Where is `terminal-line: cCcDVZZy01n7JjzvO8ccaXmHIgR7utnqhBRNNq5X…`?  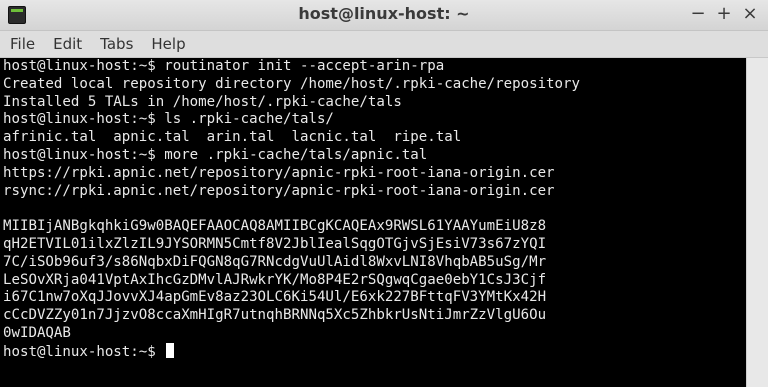
terminal-line: cCcDVZZy01n7JjzvO8ccaXmHIgR7utnqhBRNNq5X… is located at coordinates (275, 315).